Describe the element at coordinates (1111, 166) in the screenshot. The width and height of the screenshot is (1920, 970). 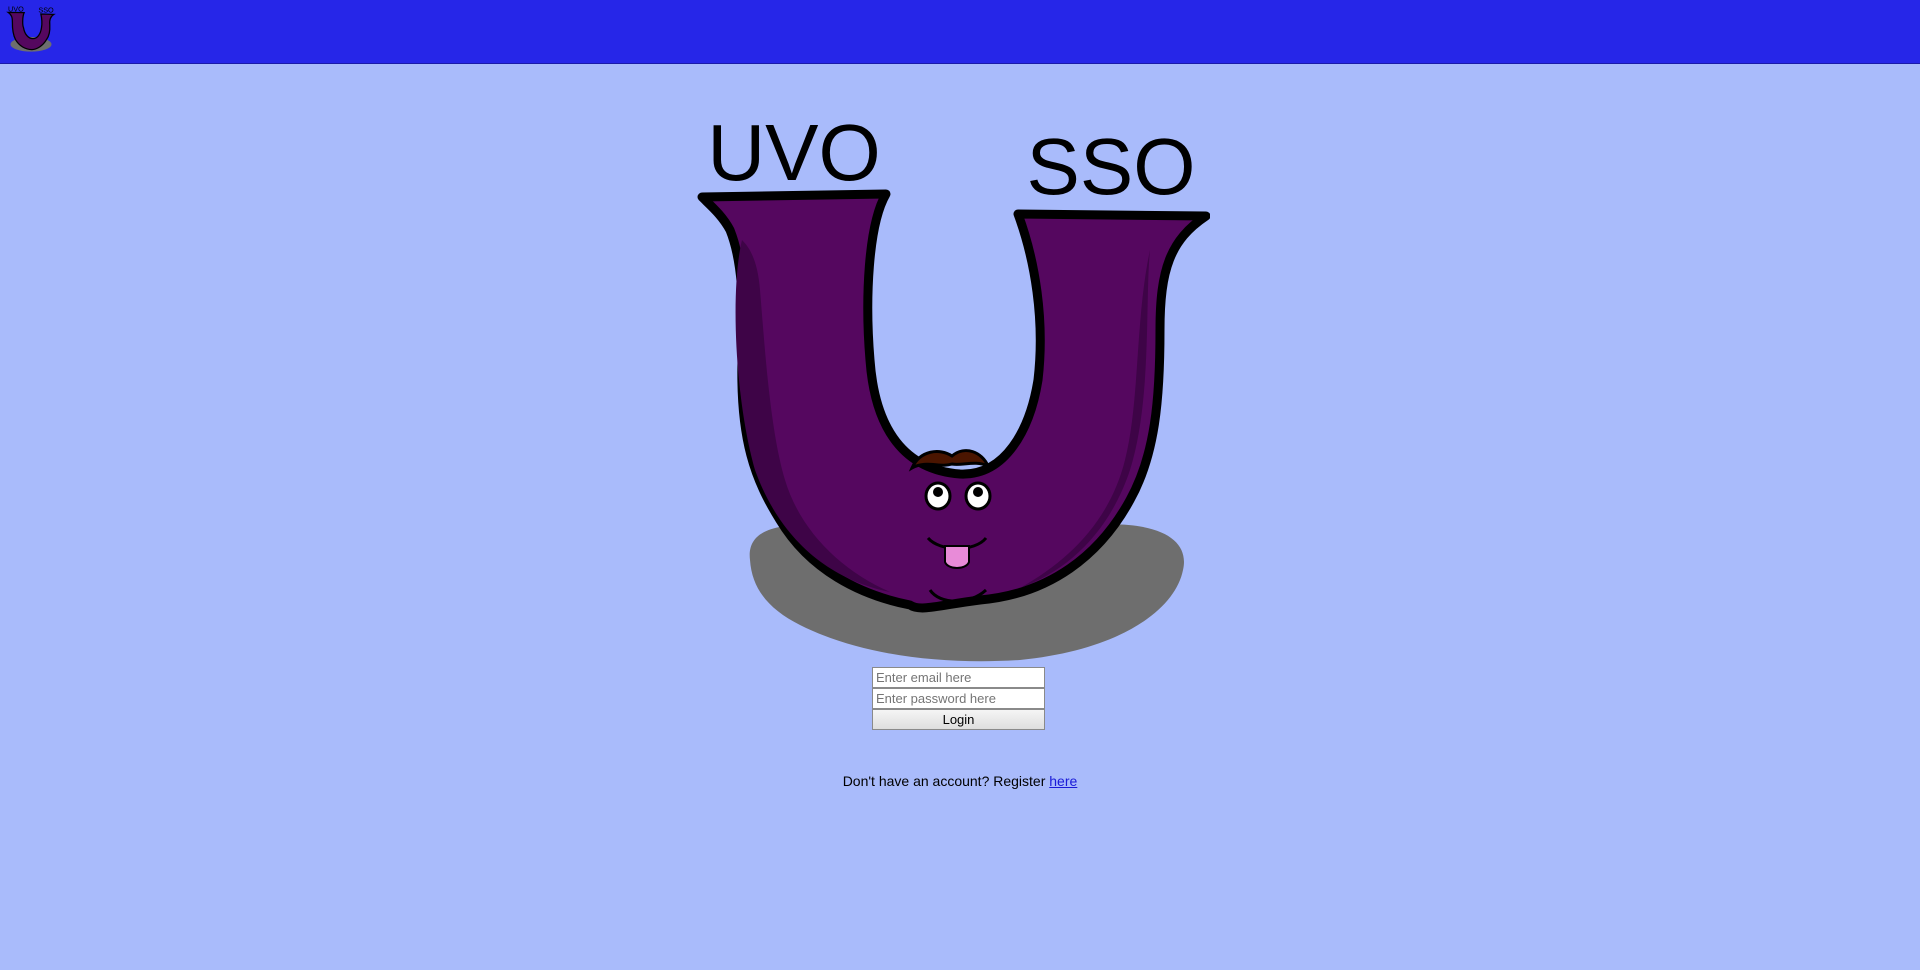
I see `mascot-right-label: SSO` at that location.